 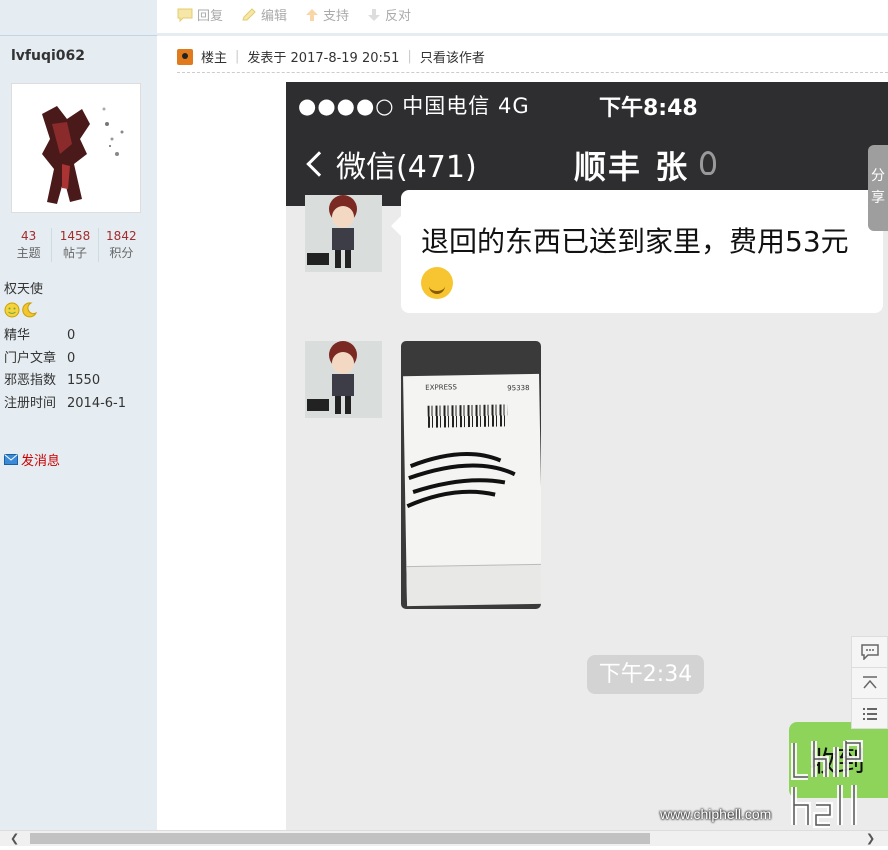 What do you see at coordinates (17, 335) in the screenshot?
I see `info-key: 精华` at bounding box center [17, 335].